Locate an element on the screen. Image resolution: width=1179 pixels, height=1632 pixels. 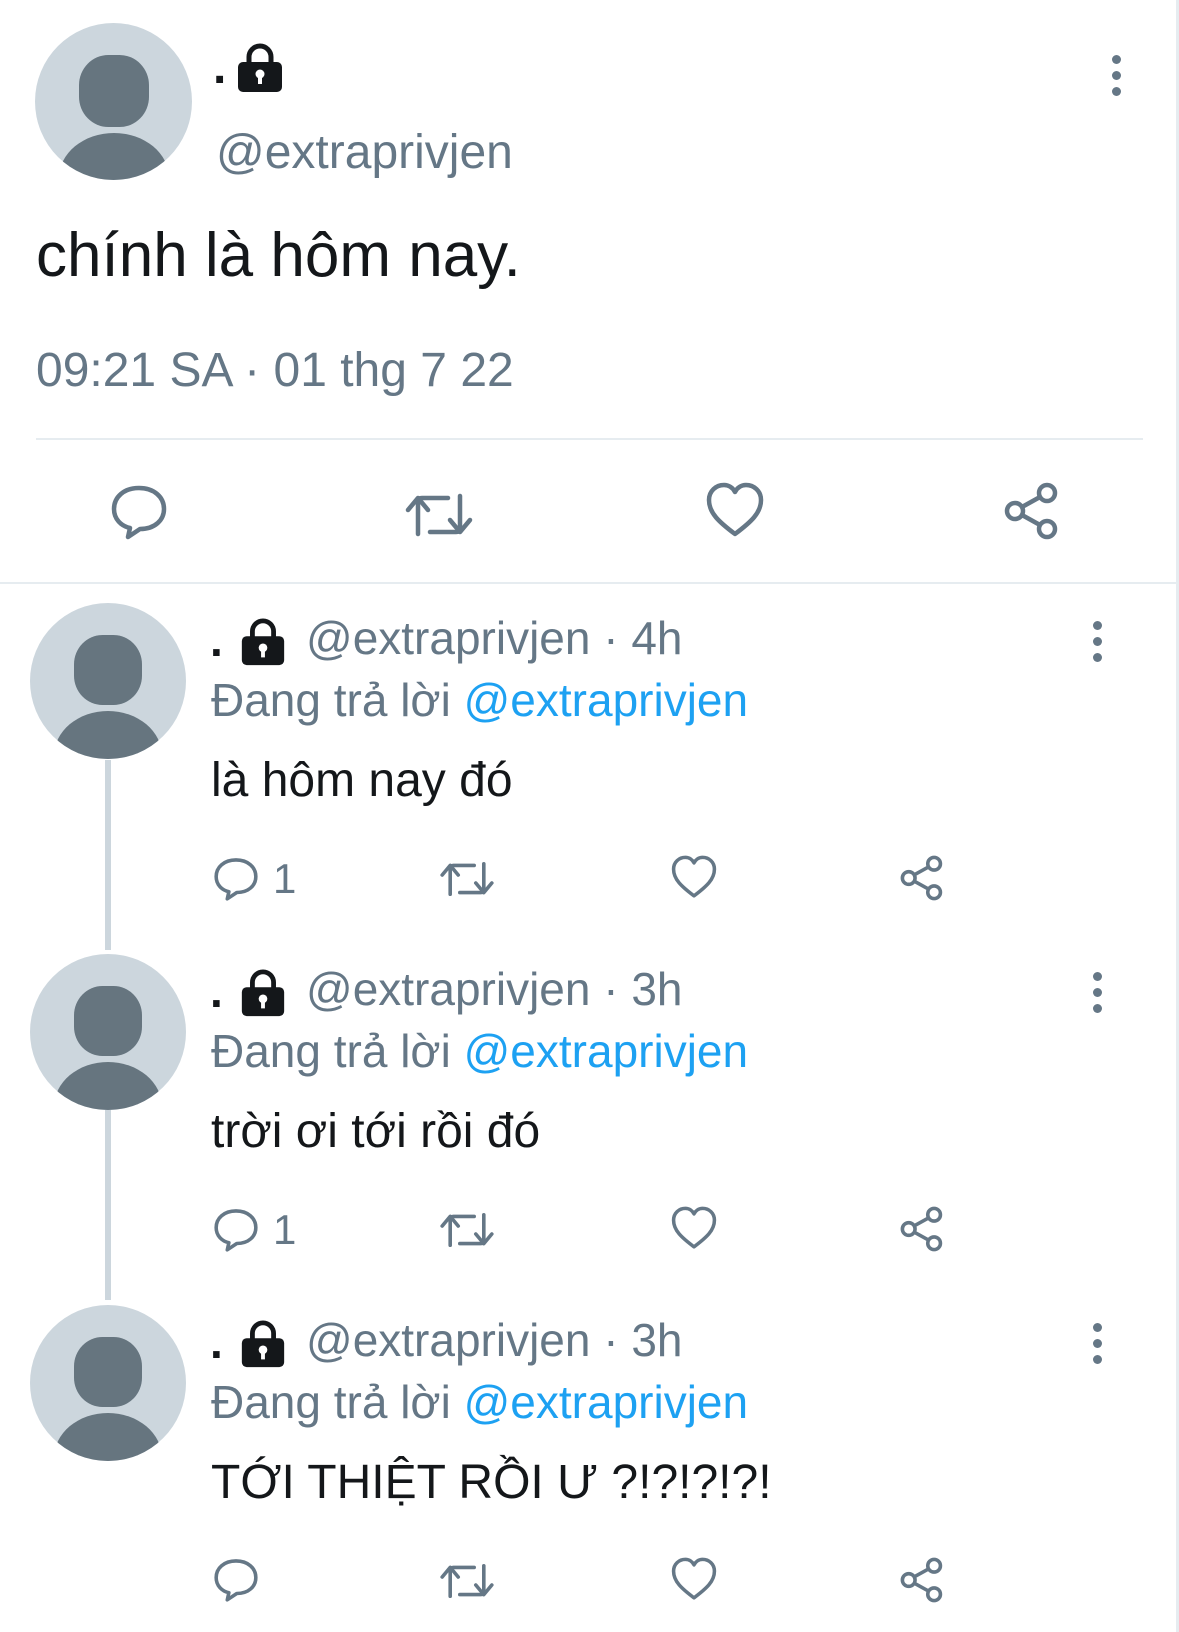
handle-and-time: @extraprivjen · 4h is located at coordinates (494, 638).